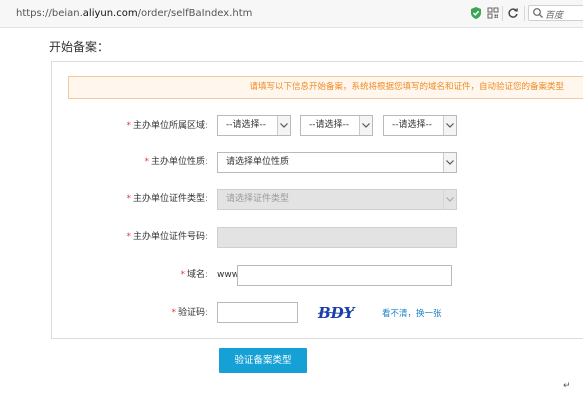  I want to click on id-type-label: * 主办单位证件类型:, so click(167, 199).